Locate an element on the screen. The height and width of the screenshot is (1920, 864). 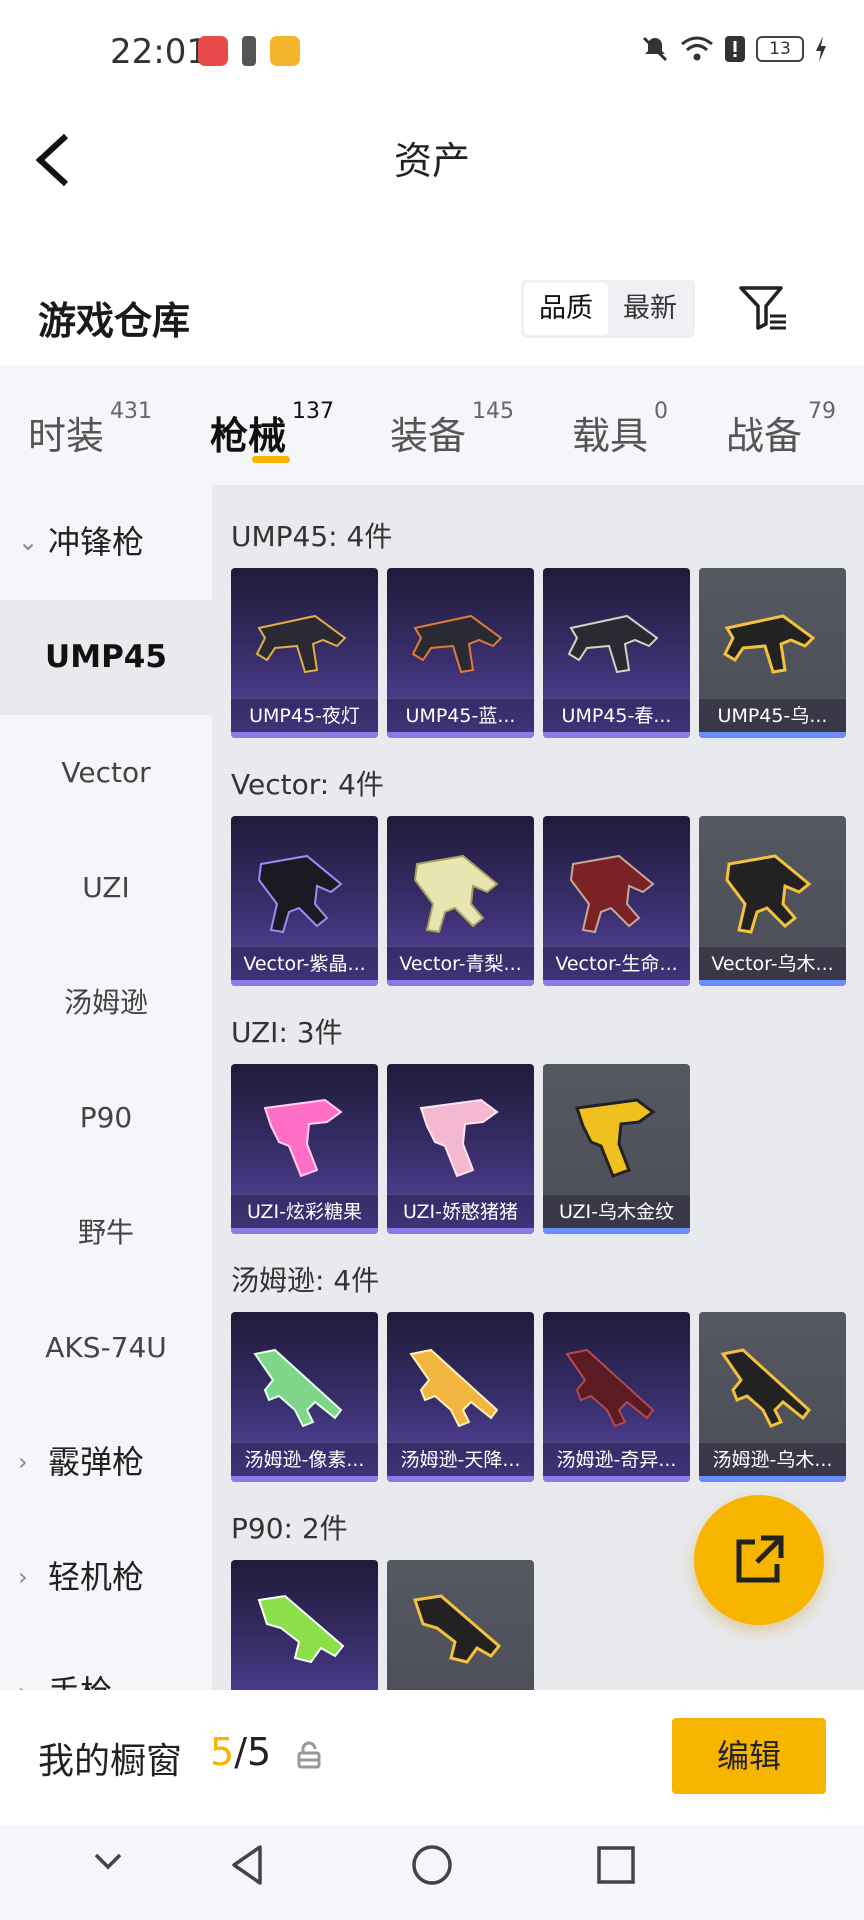
sidebar-group-lmg: › 轻机枪 is located at coordinates (106, 1577).